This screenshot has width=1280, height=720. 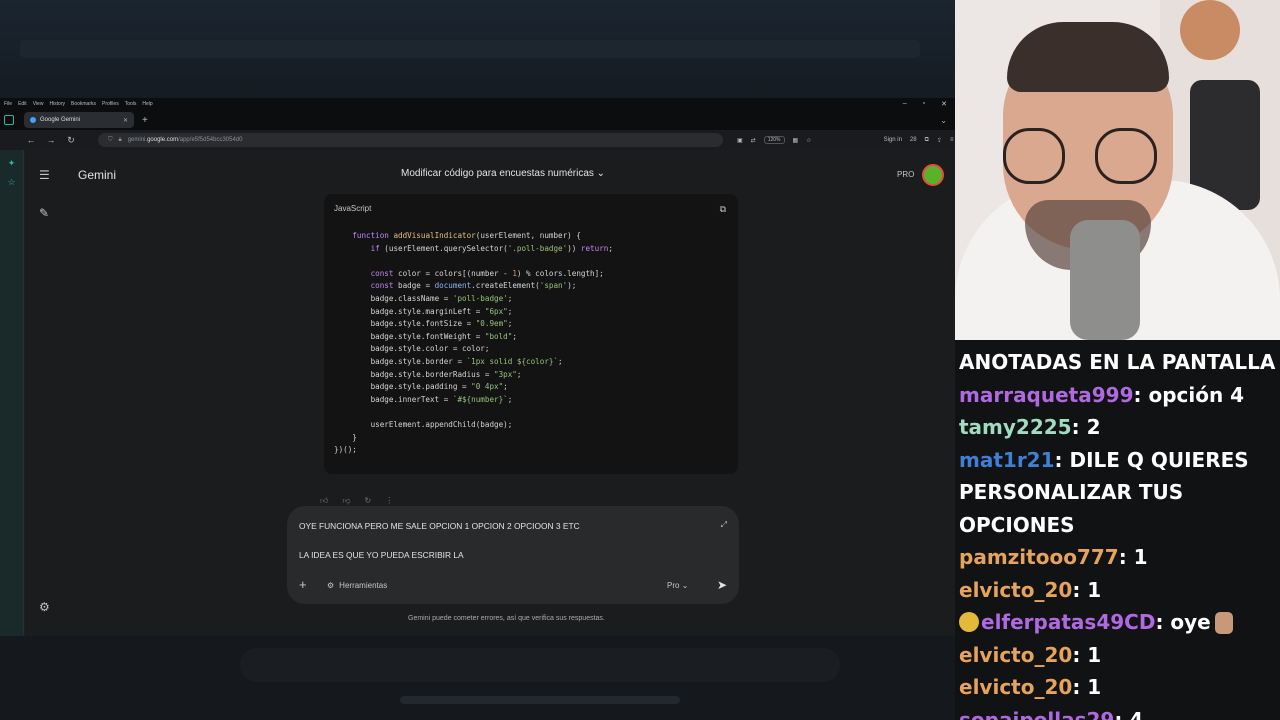 I want to click on background-blur-top, so click(x=477, y=49).